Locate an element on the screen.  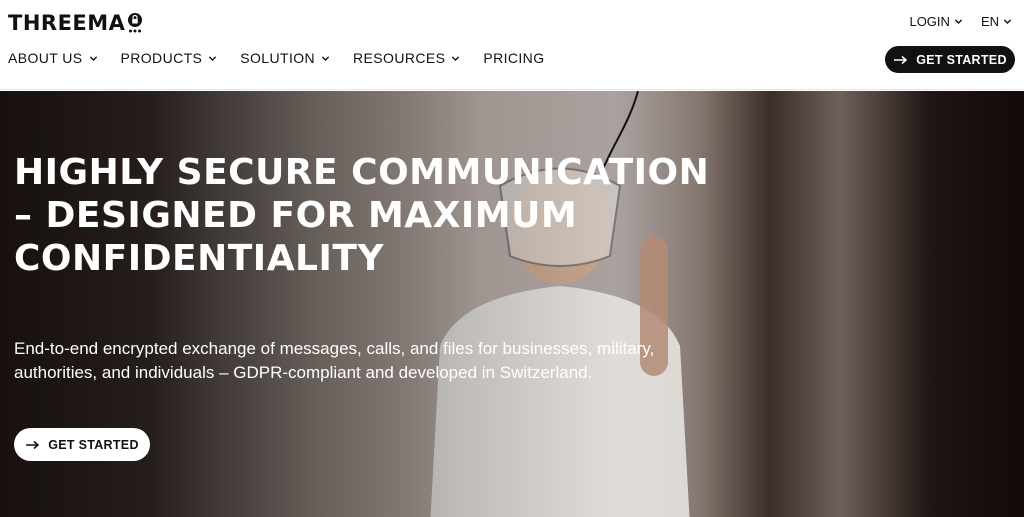
nav-item-pricing: PRICING is located at coordinates (513, 58).